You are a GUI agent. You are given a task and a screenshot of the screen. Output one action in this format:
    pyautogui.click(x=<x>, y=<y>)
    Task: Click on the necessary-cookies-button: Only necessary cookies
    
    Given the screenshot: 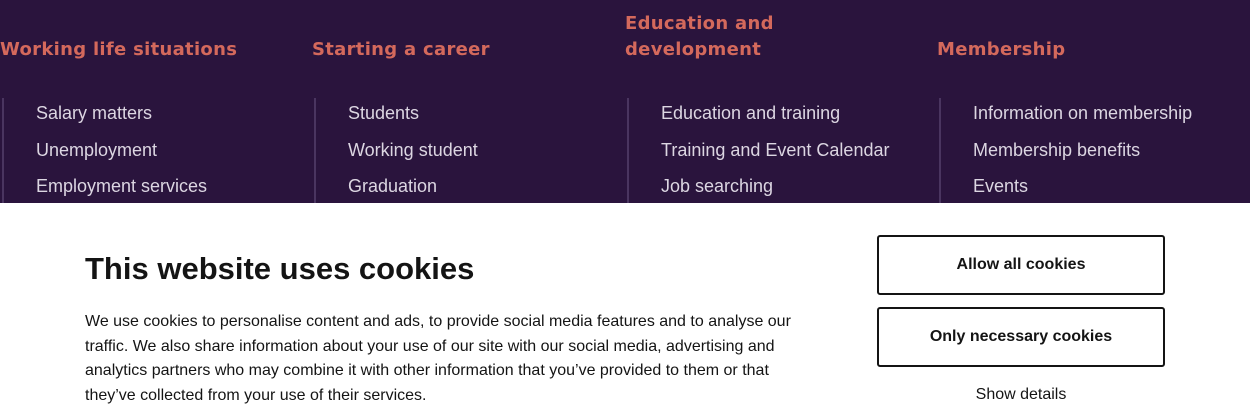 What is the action you would take?
    pyautogui.click(x=1021, y=337)
    